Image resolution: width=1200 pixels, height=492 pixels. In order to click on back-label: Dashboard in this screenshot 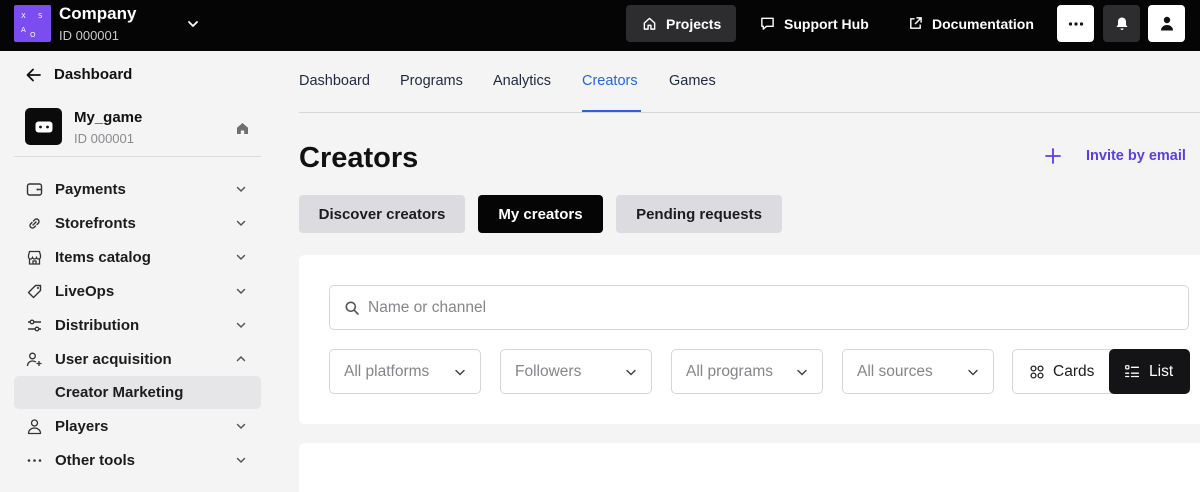, I will do `click(93, 74)`.